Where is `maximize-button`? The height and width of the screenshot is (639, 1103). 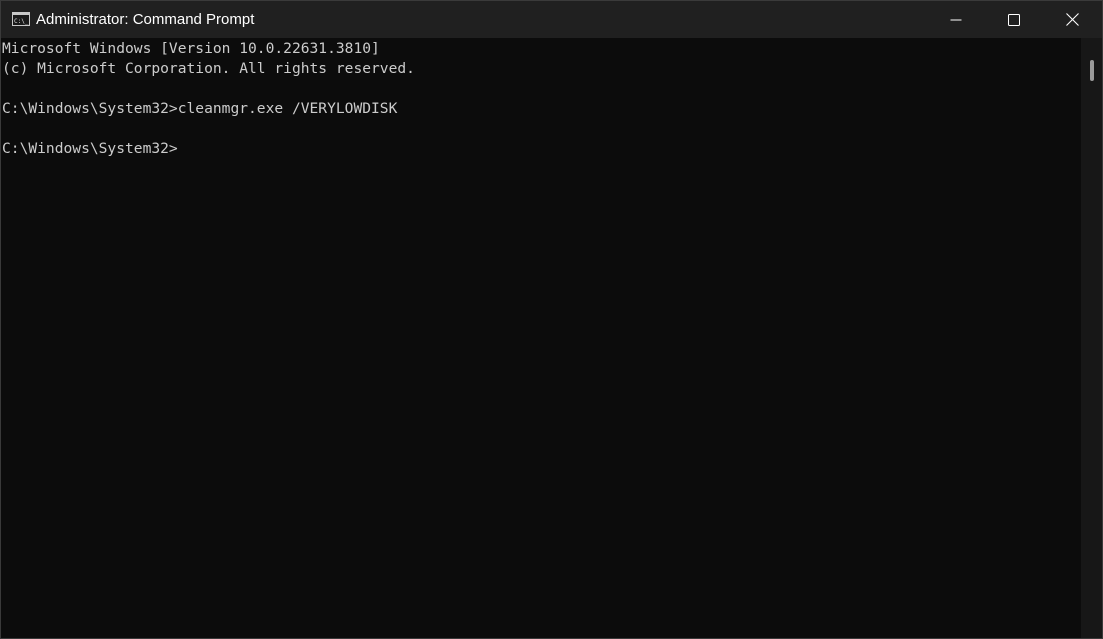 maximize-button is located at coordinates (1013, 19).